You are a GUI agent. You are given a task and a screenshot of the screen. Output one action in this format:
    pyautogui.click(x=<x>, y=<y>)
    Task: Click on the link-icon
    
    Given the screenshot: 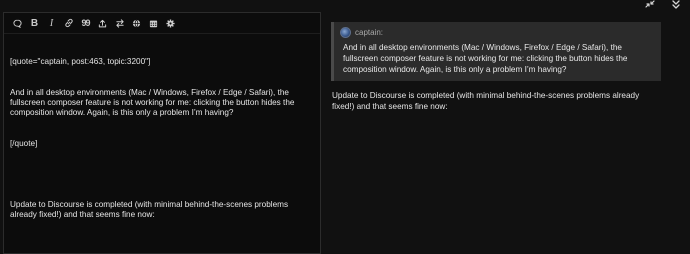 What is the action you would take?
    pyautogui.click(x=68, y=23)
    